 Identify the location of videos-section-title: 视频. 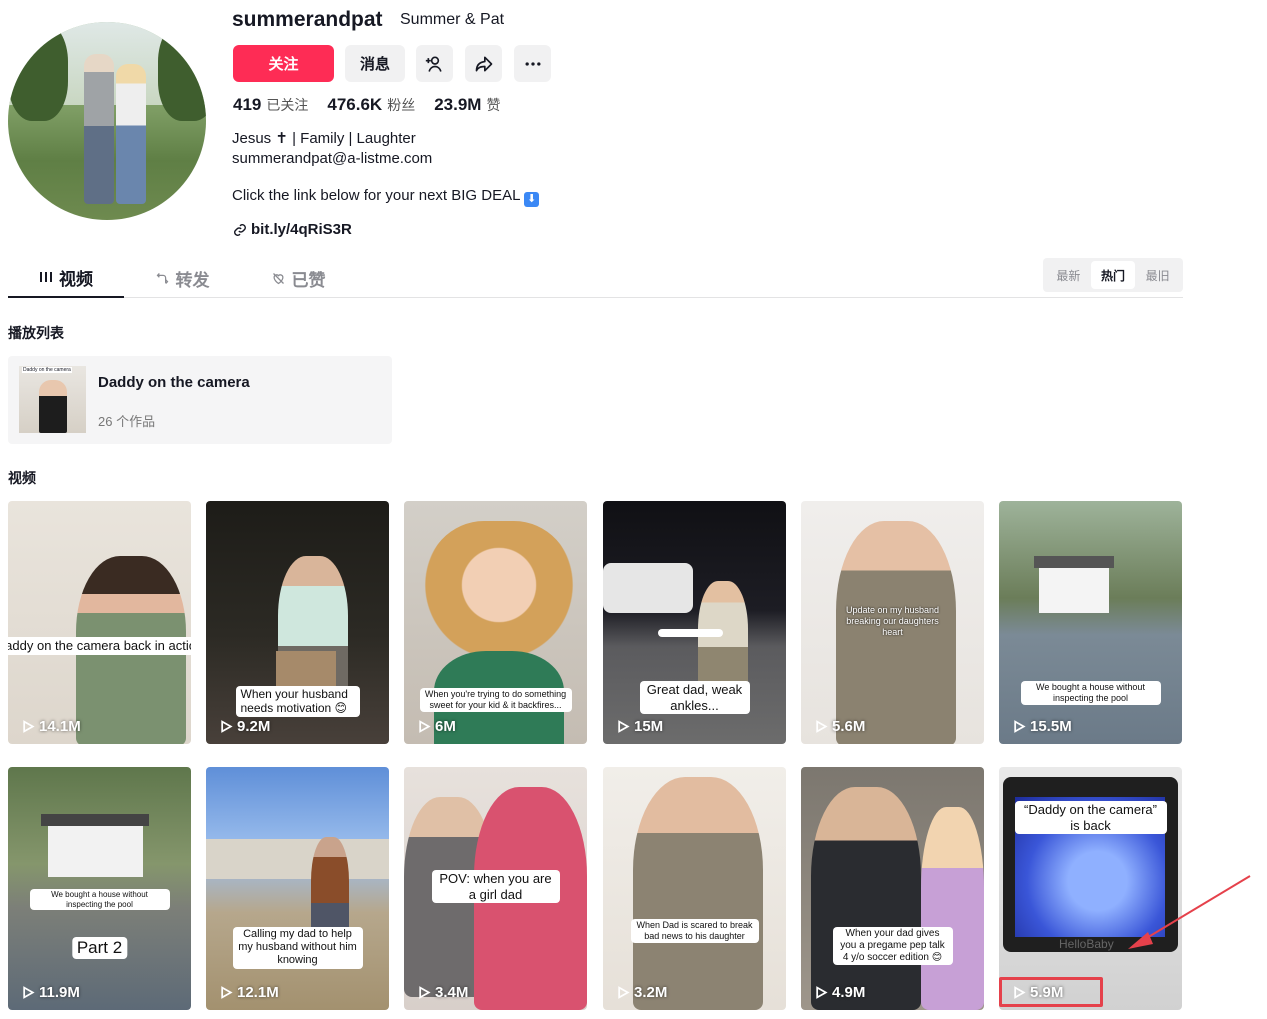
(22, 478).